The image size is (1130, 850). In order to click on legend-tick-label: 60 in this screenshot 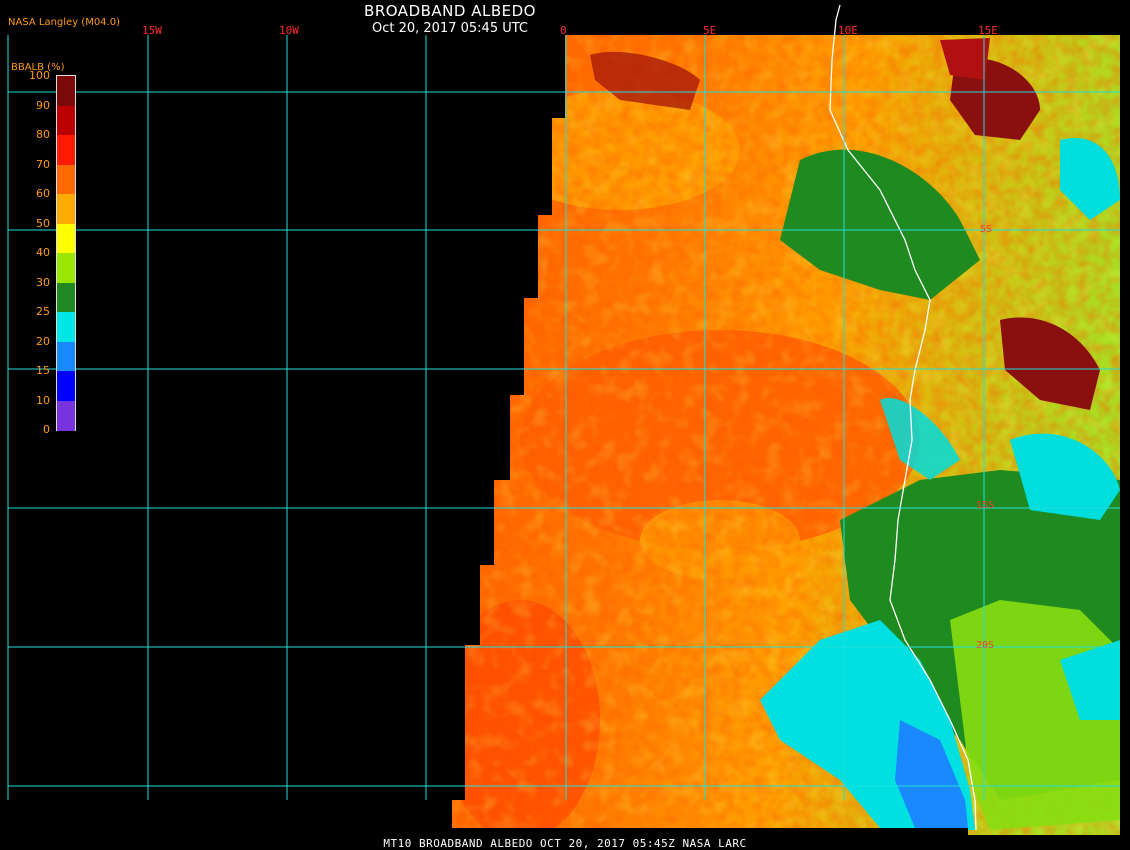, I will do `click(43, 193)`.